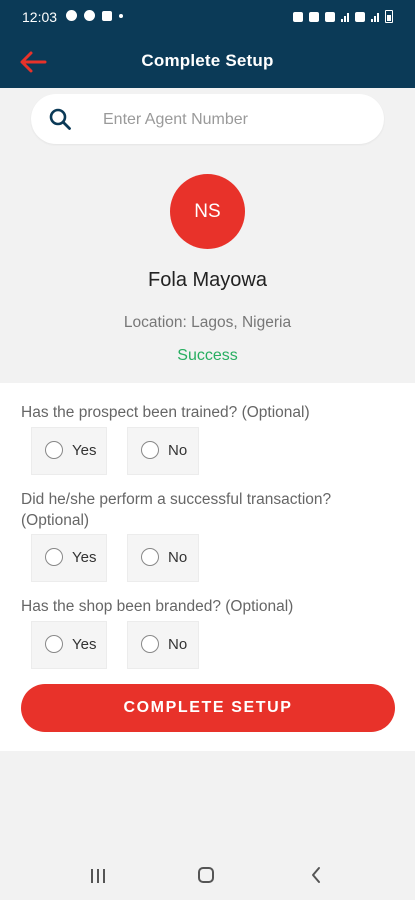 This screenshot has height=900, width=415. What do you see at coordinates (207, 18) in the screenshot?
I see `status-bar: 12:03` at bounding box center [207, 18].